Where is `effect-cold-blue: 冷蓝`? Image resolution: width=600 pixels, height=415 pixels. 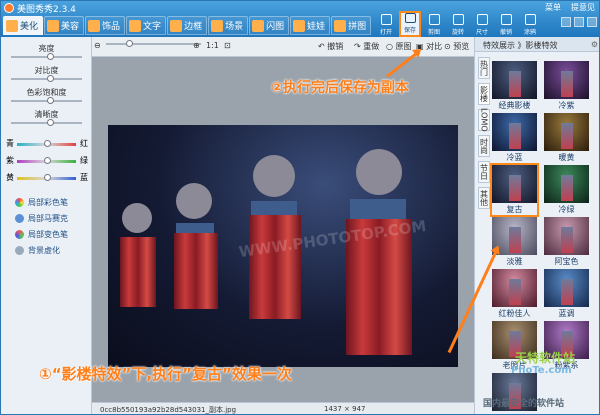 effect-cold-blue: 冷蓝 is located at coordinates (514, 138).